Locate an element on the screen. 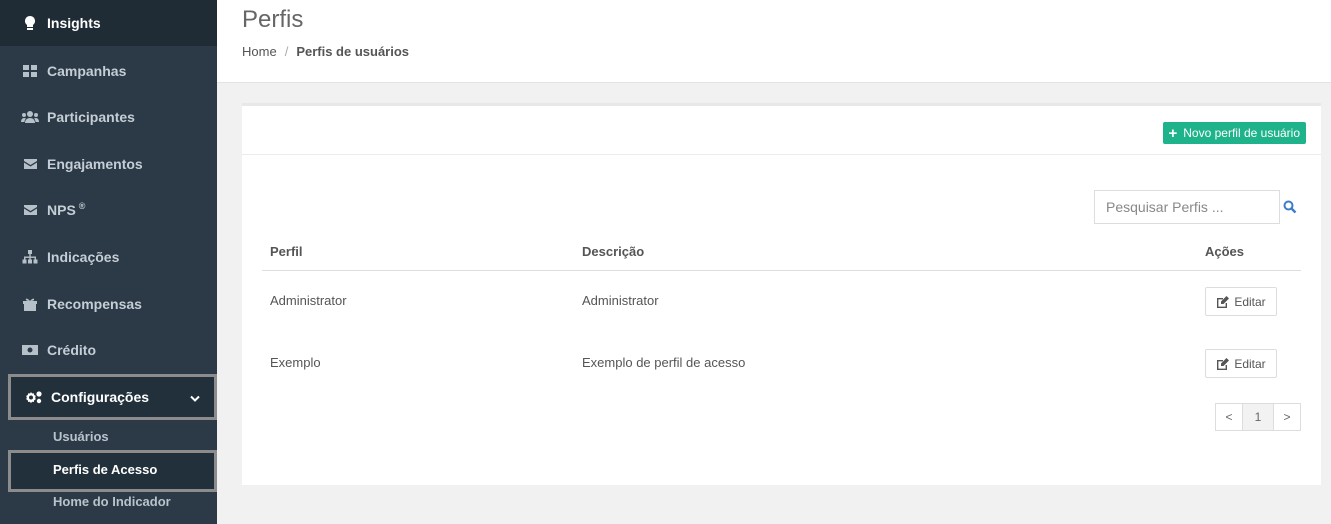 Image resolution: width=1331 pixels, height=524 pixels. pagination-next-button: > is located at coordinates (1287, 417).